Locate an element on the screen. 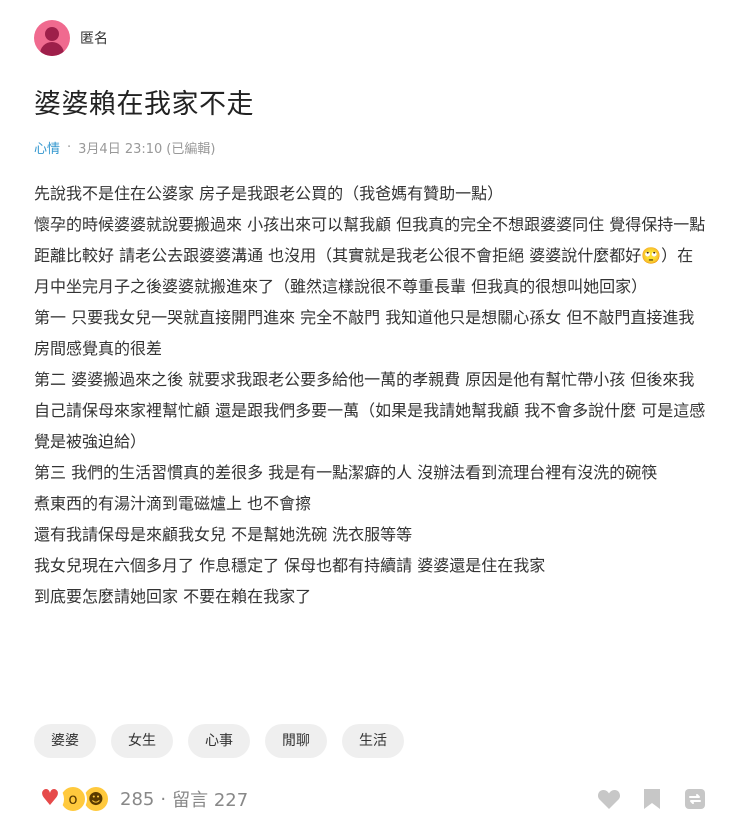 This screenshot has width=742, height=820. author-name: 匿名 is located at coordinates (94, 38).